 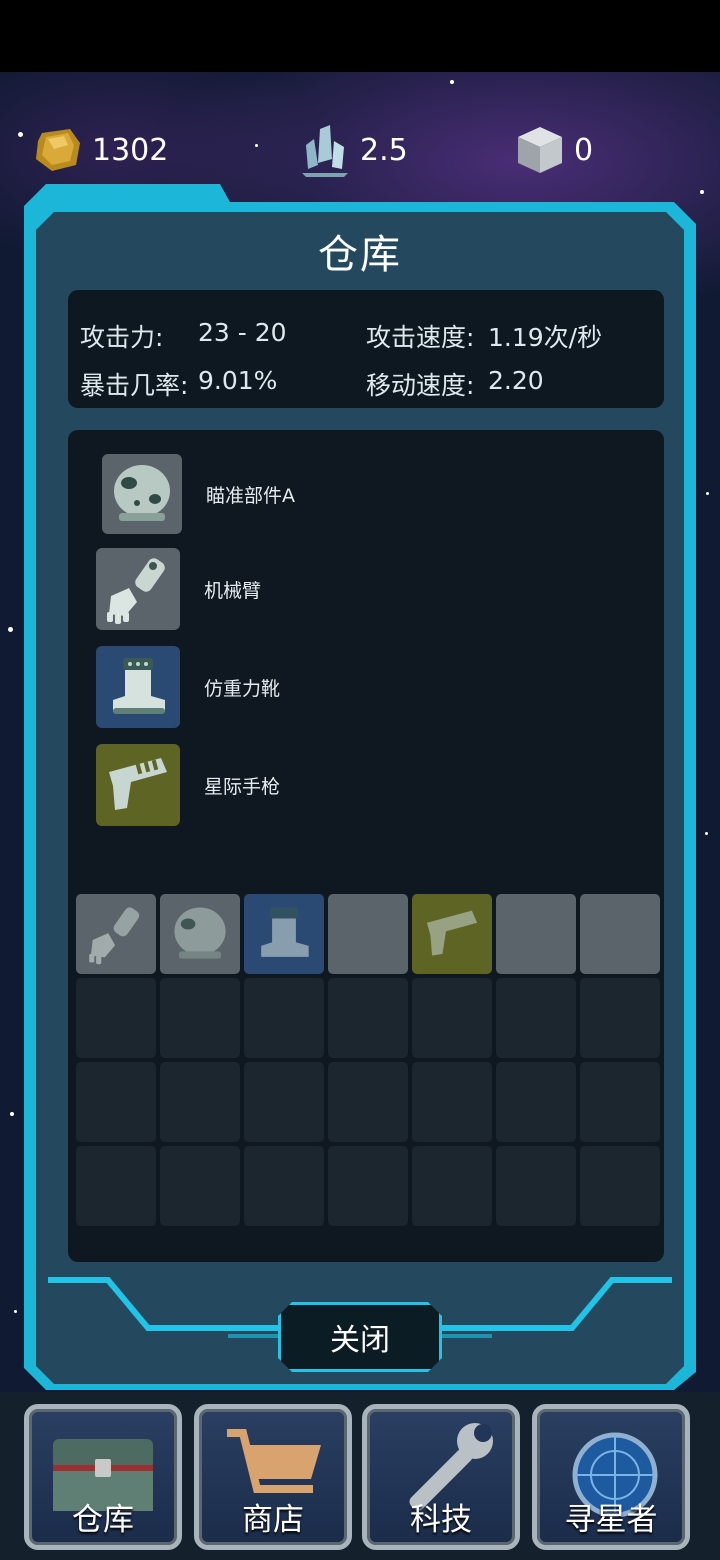 I want to click on equipped-item: 机械臂, so click(x=178, y=589).